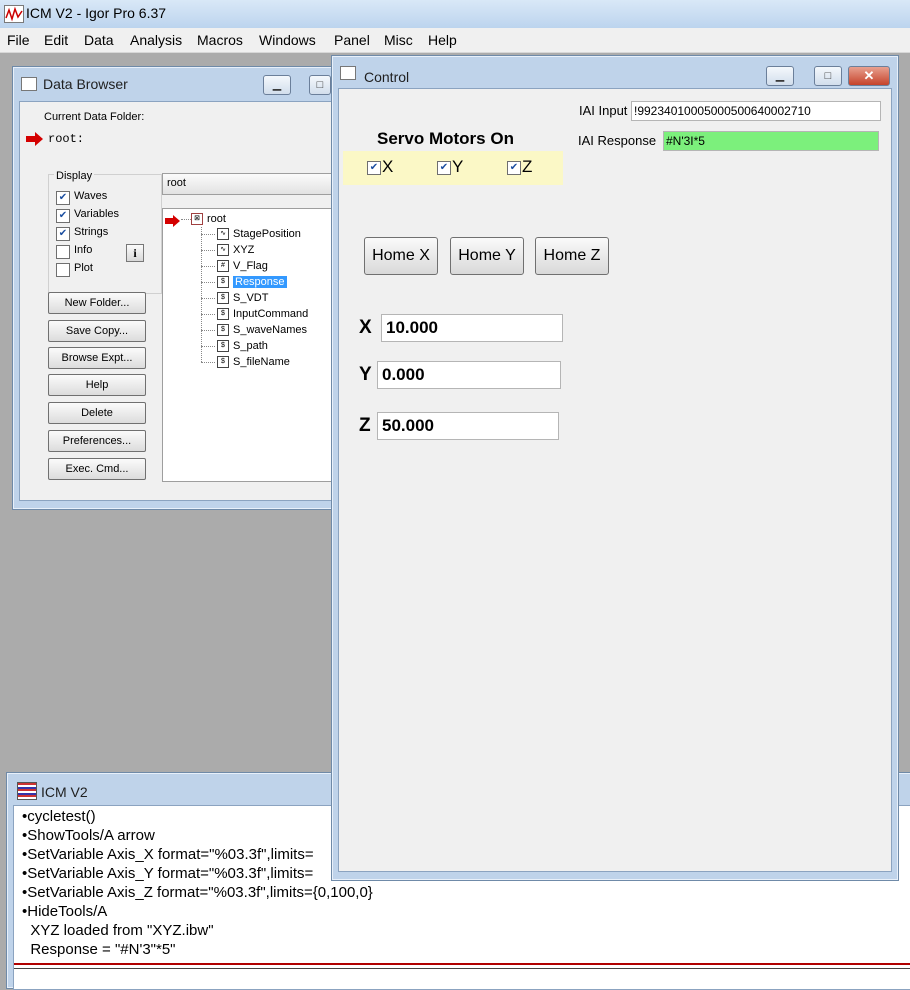 The image size is (910, 990). I want to click on menu-windows: Windows, so click(287, 40).